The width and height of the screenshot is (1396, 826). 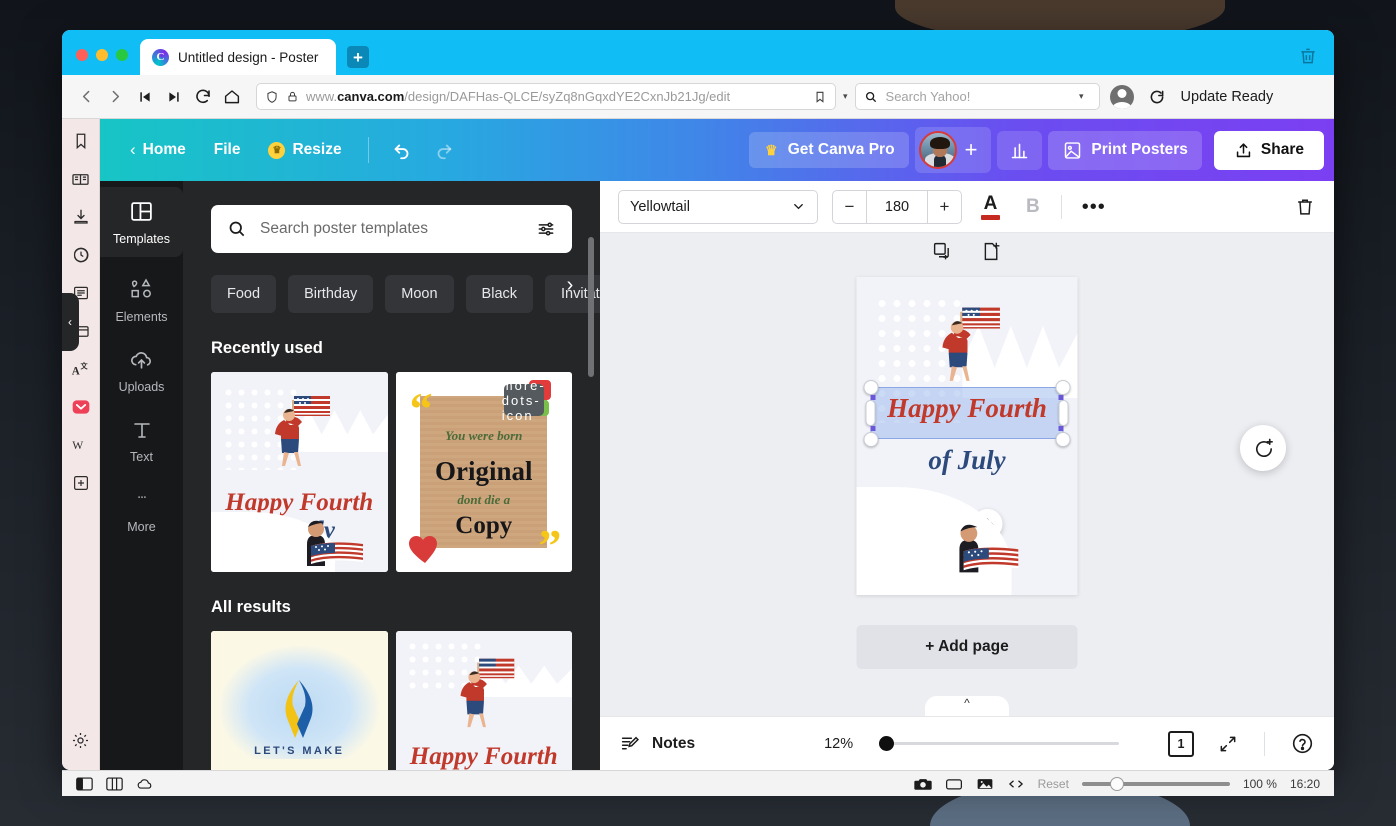 What do you see at coordinates (84, 783) in the screenshot?
I see `sidebar-left-icon` at bounding box center [84, 783].